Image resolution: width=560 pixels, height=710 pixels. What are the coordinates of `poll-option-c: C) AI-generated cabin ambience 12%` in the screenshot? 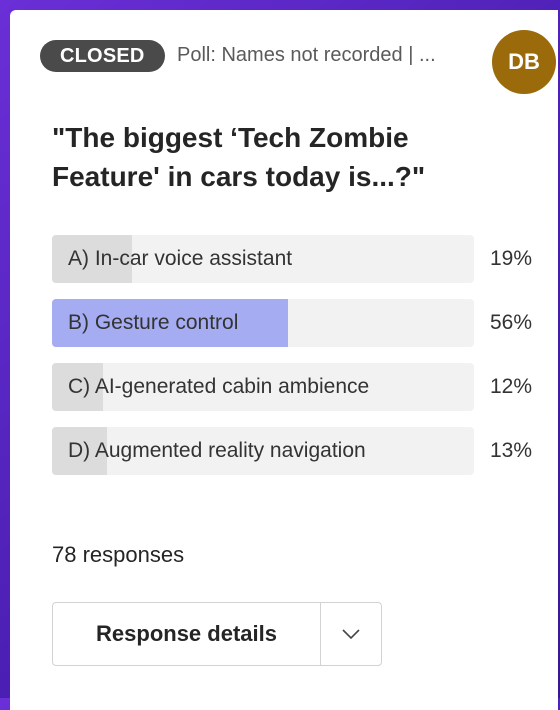 It's located at (306, 387).